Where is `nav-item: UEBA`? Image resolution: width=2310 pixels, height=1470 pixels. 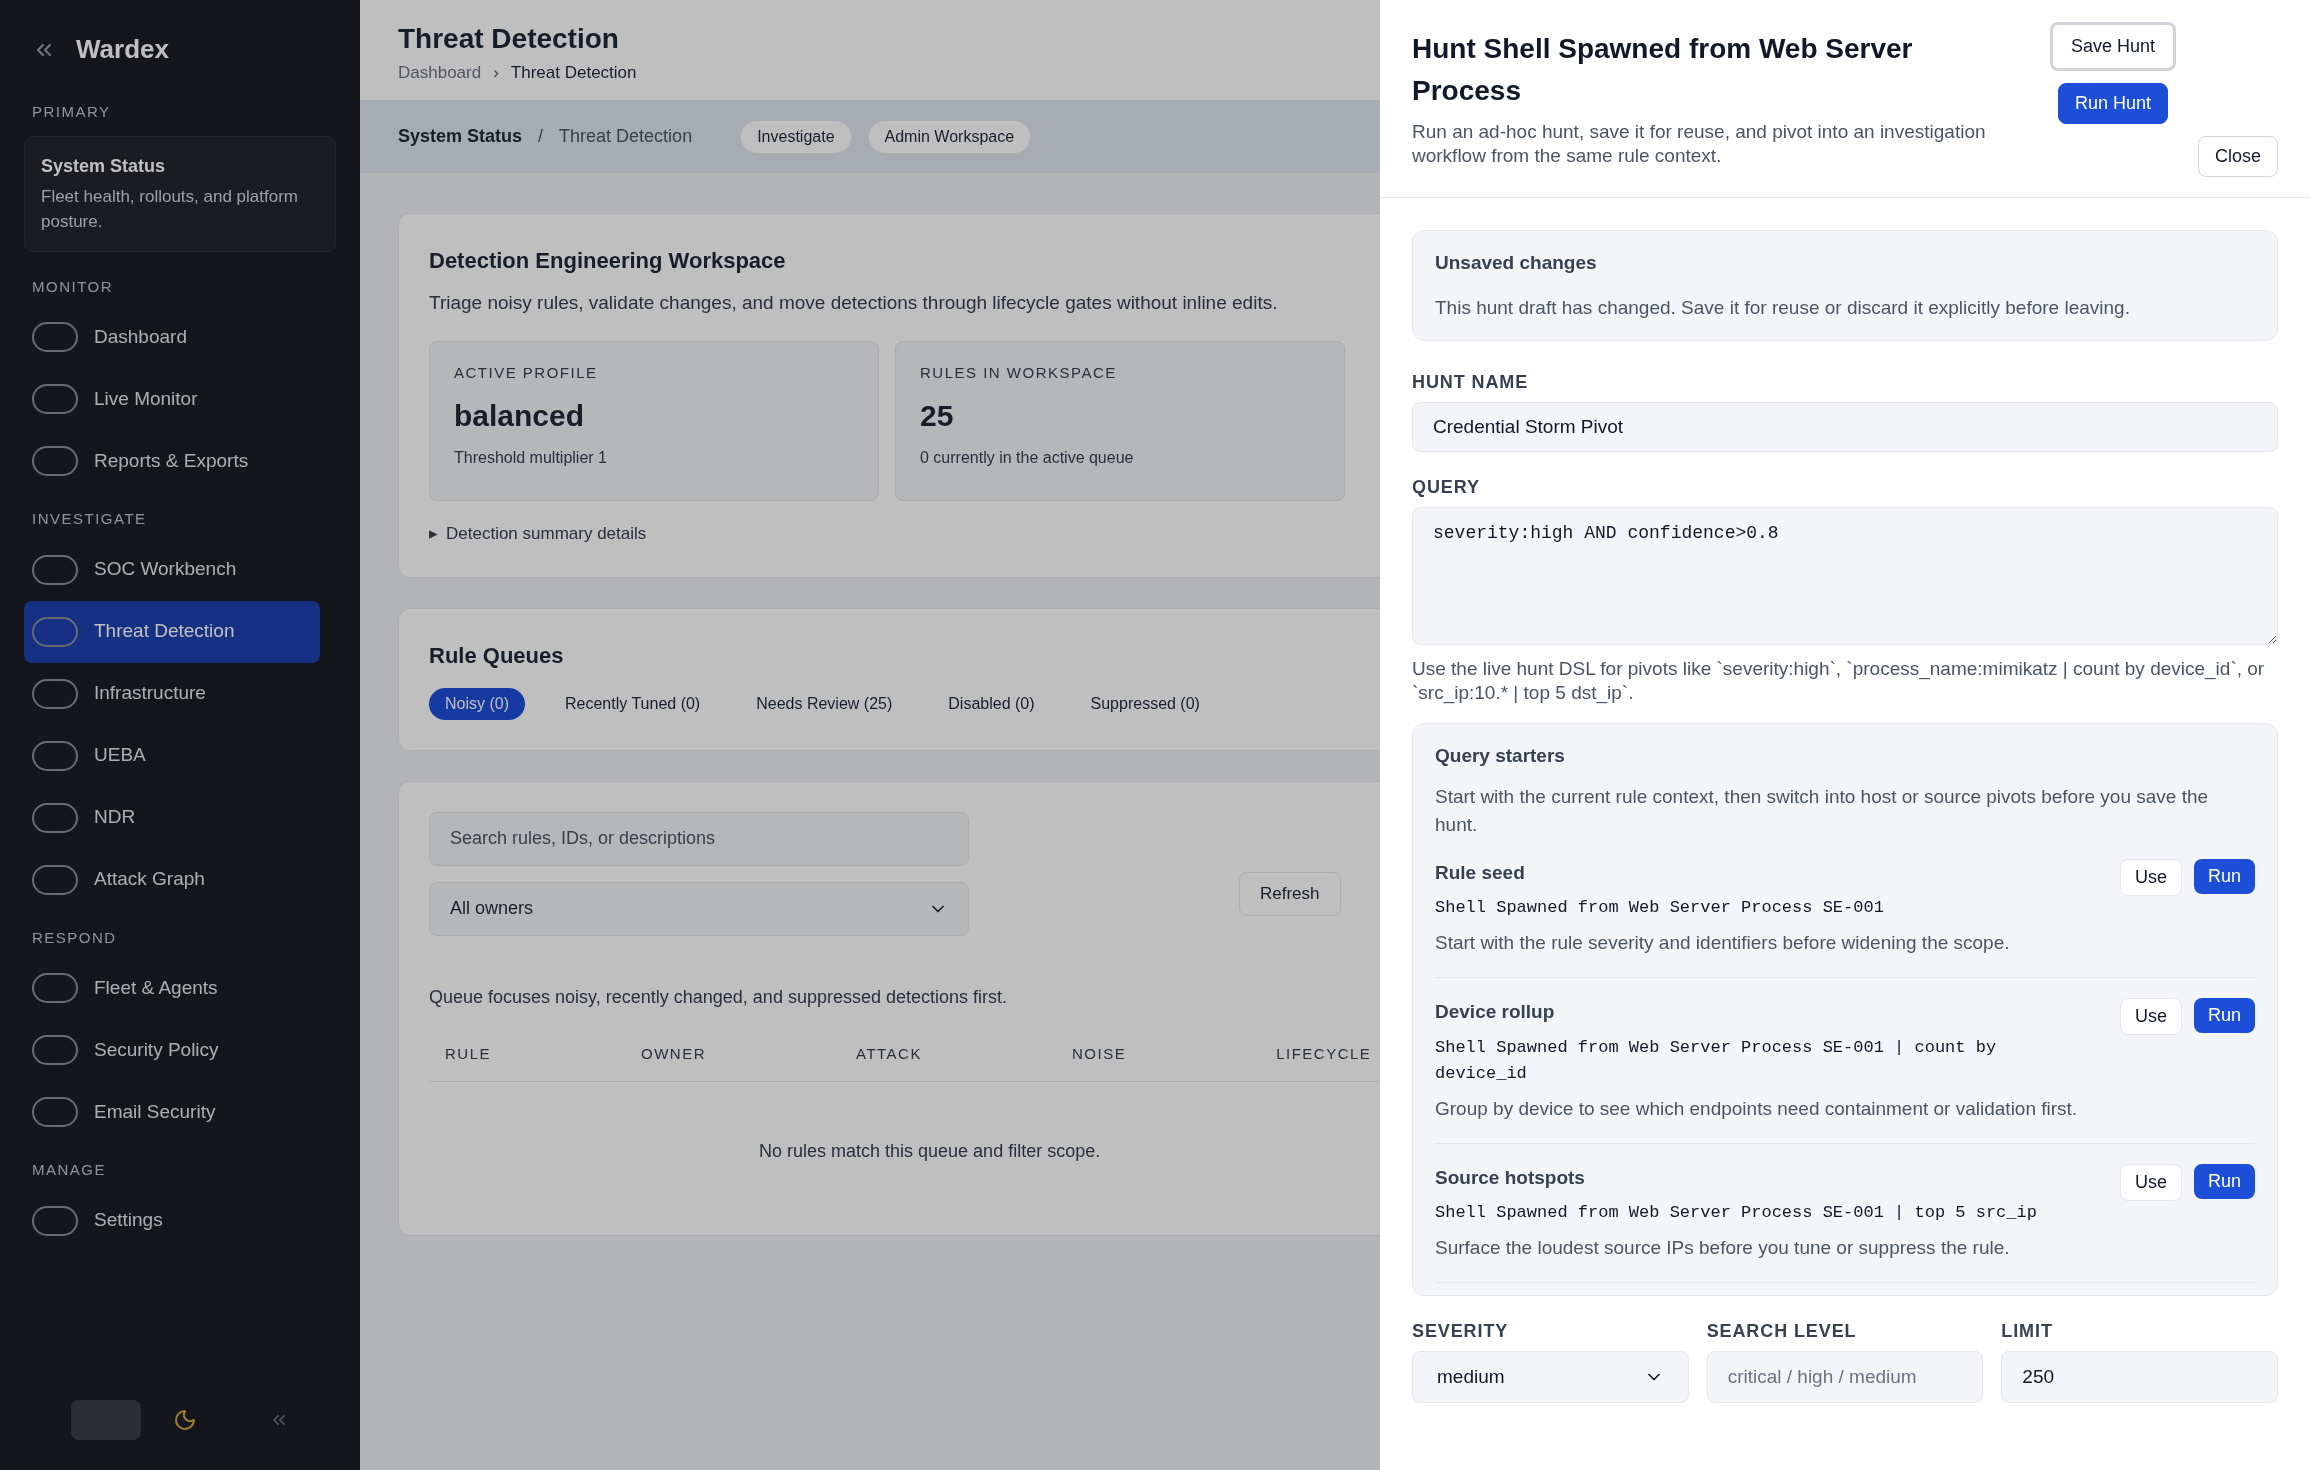
nav-item: UEBA is located at coordinates (172, 755).